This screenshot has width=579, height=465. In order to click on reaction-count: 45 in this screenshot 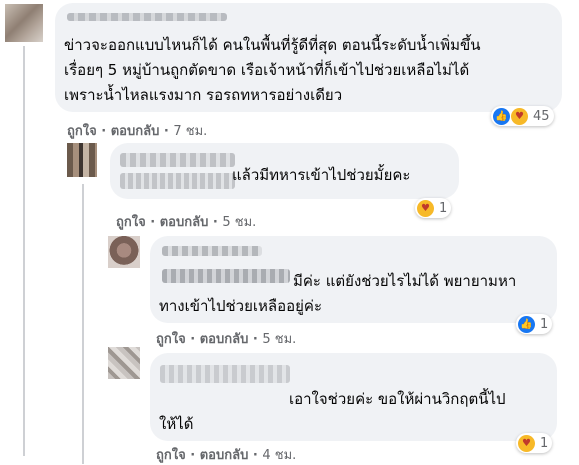, I will do `click(541, 116)`.